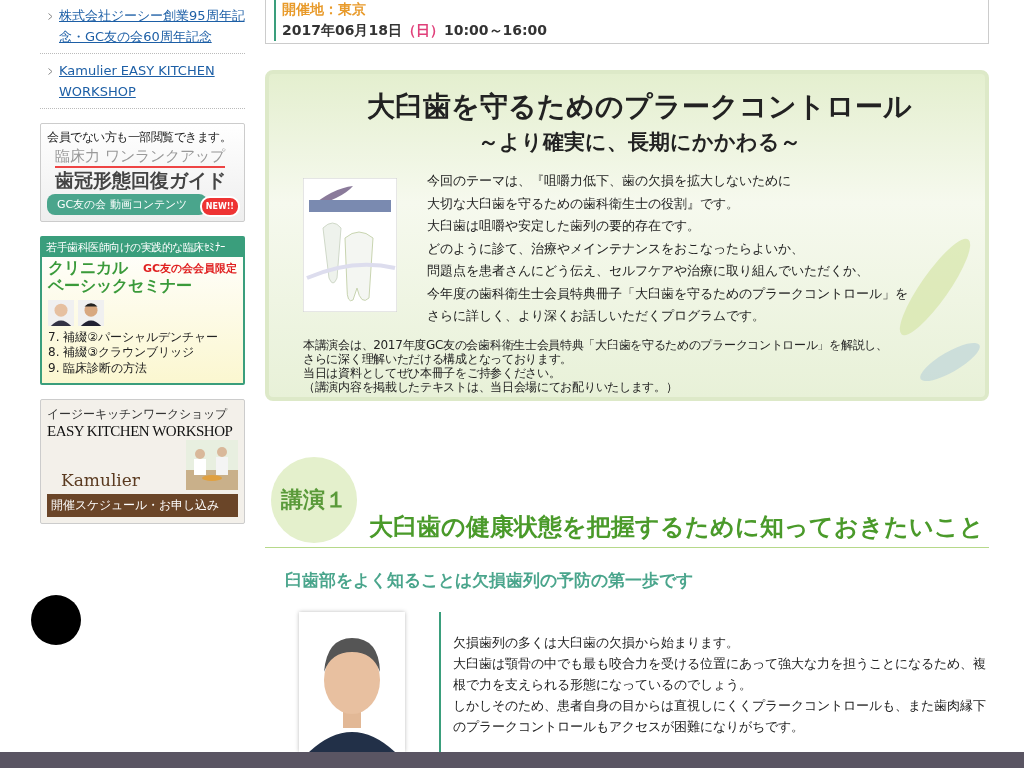  I want to click on intro-line: 今年度の歯科衛生士会員特典冊子「大臼歯を守るためのプラークコントロール」を, so click(667, 293).